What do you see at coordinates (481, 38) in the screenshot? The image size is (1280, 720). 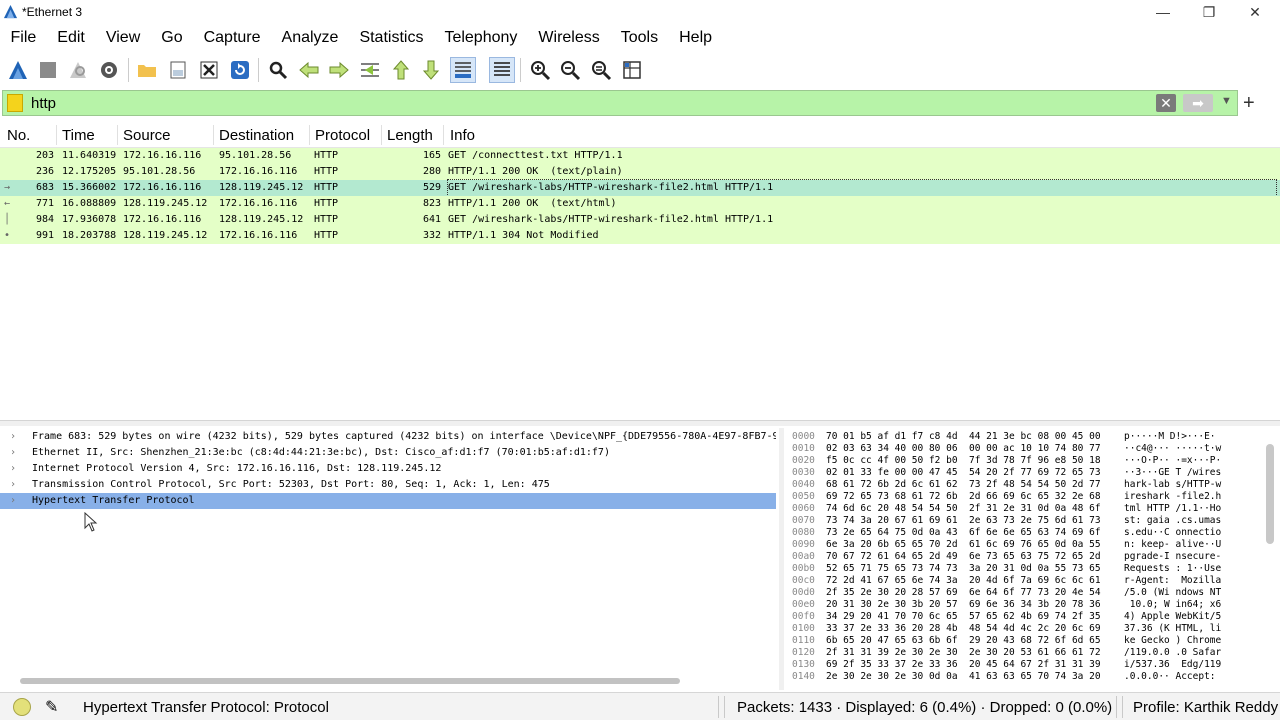 I see `menu-telephony: Telephony` at bounding box center [481, 38].